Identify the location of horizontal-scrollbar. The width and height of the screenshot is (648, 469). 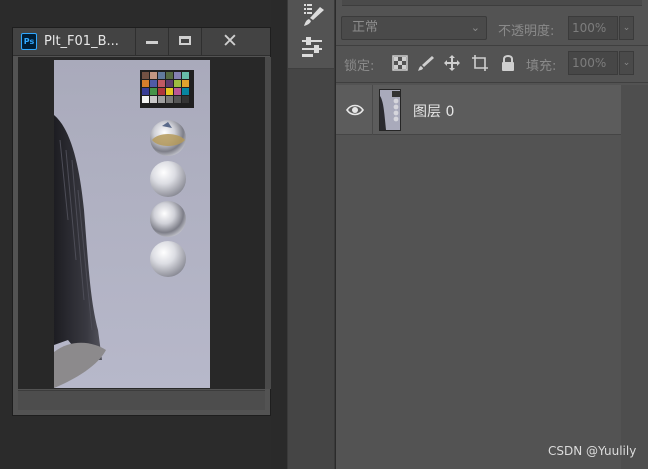
(141, 400).